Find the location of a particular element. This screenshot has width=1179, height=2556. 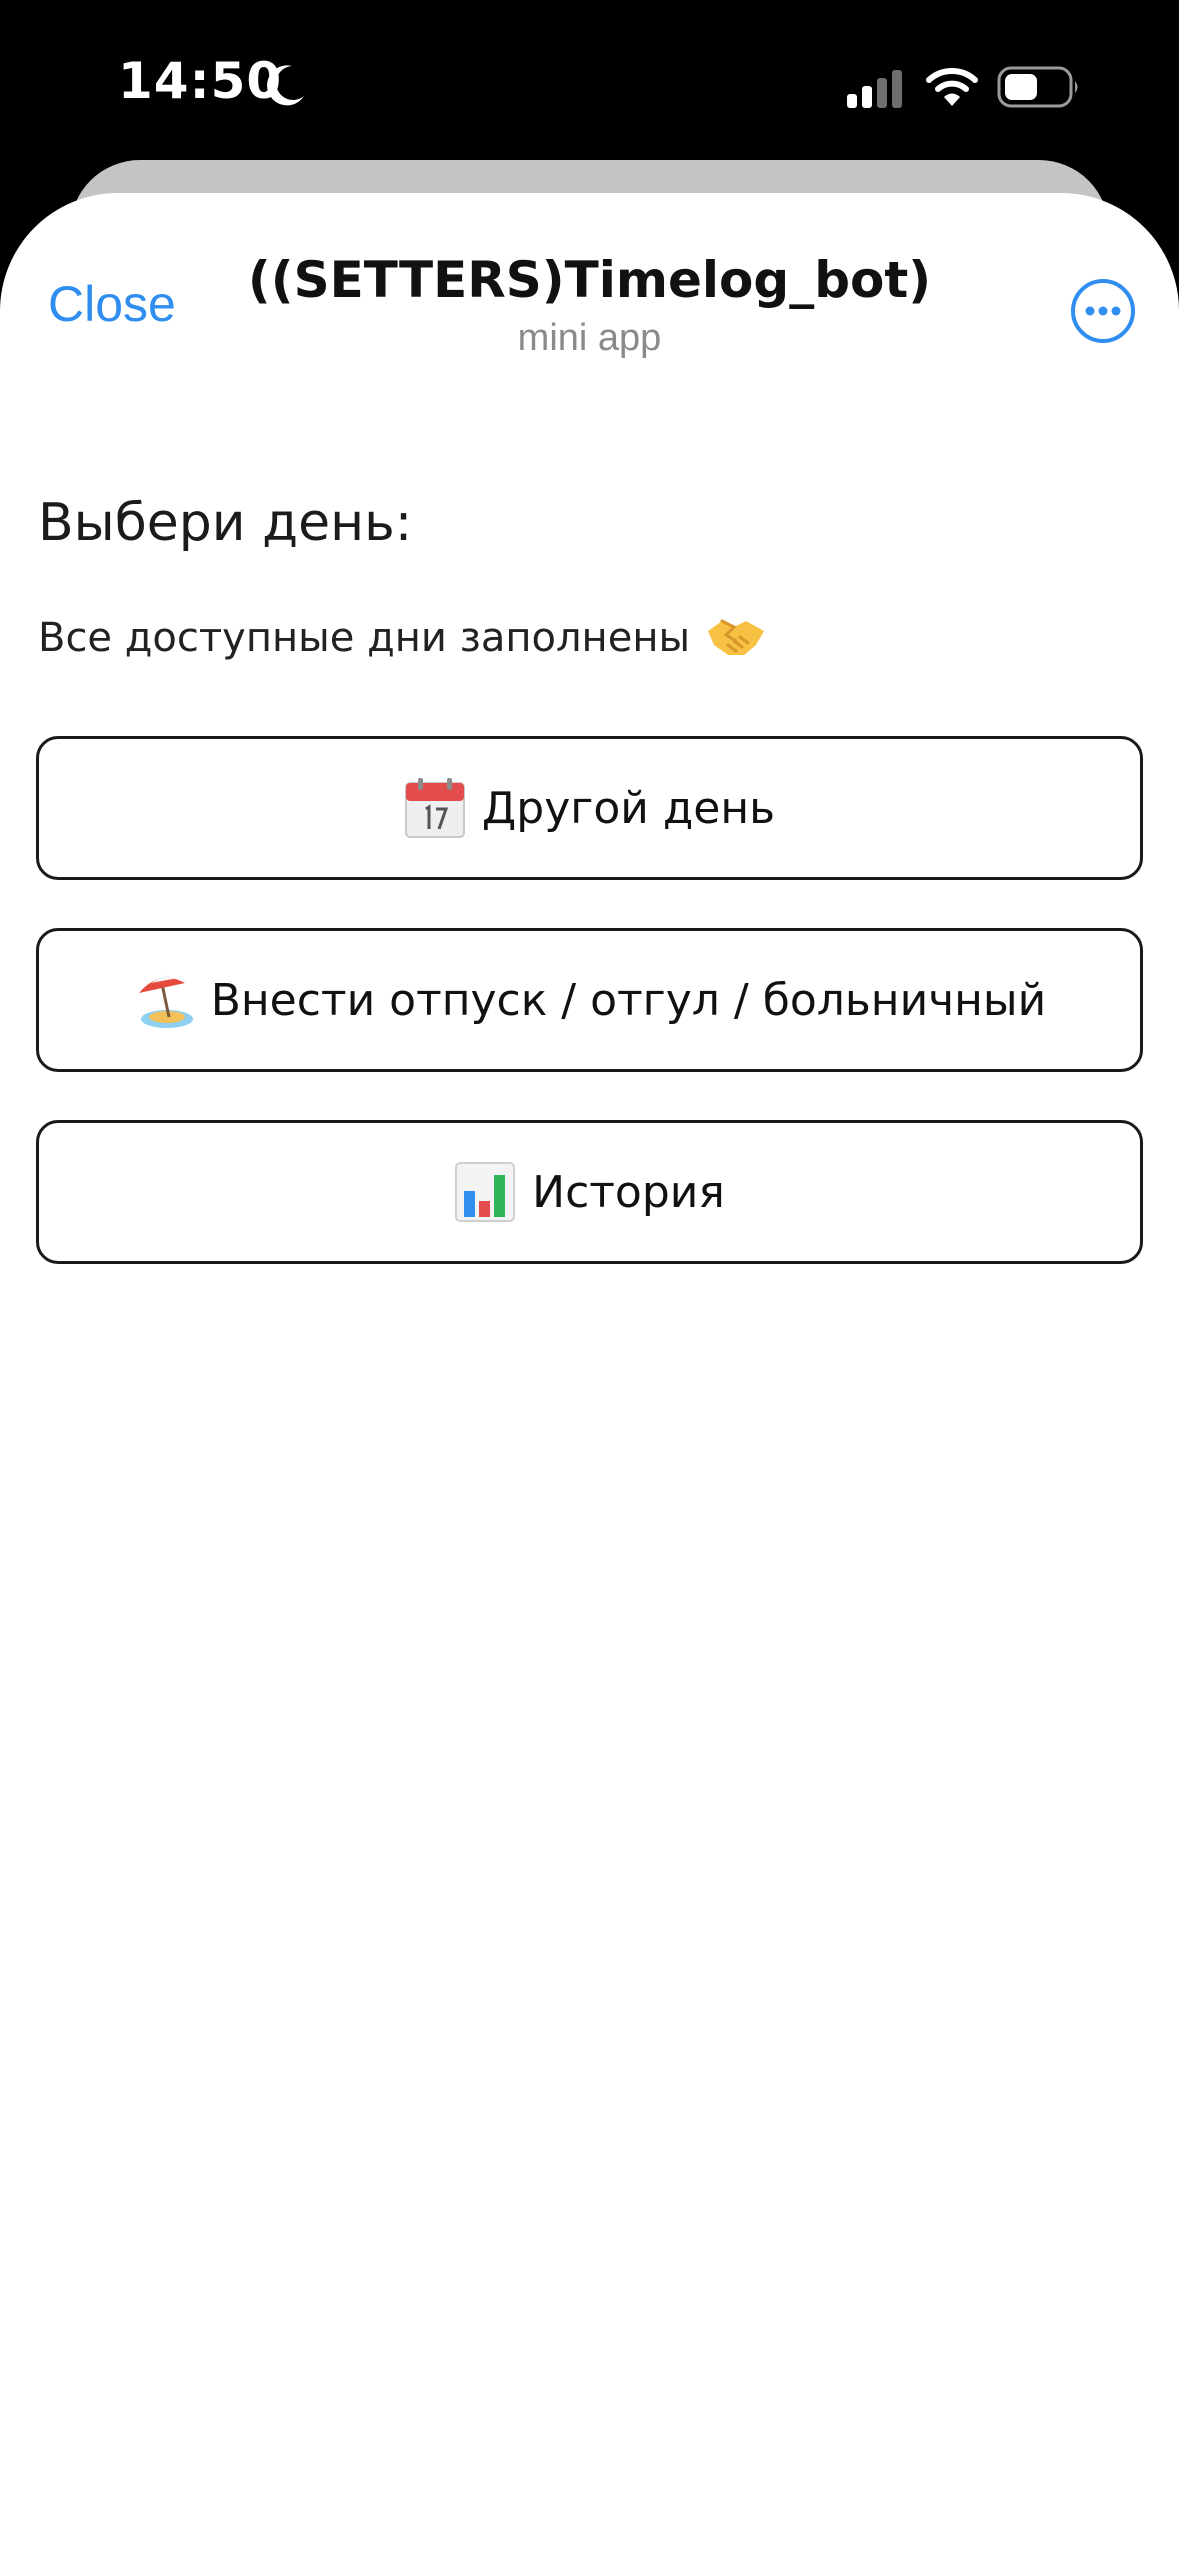

more-icon is located at coordinates (1103, 311).